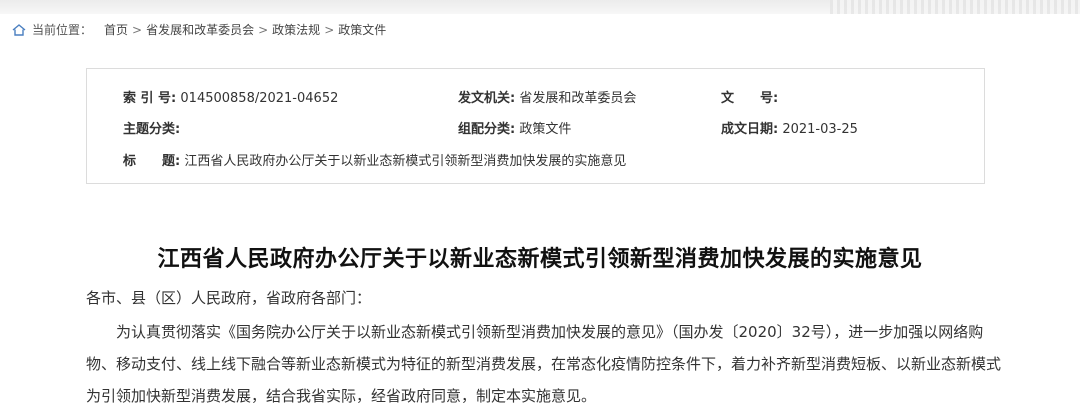 This screenshot has width=1080, height=412. I want to click on index-number-value: 014500858/2021-04652, so click(259, 98).